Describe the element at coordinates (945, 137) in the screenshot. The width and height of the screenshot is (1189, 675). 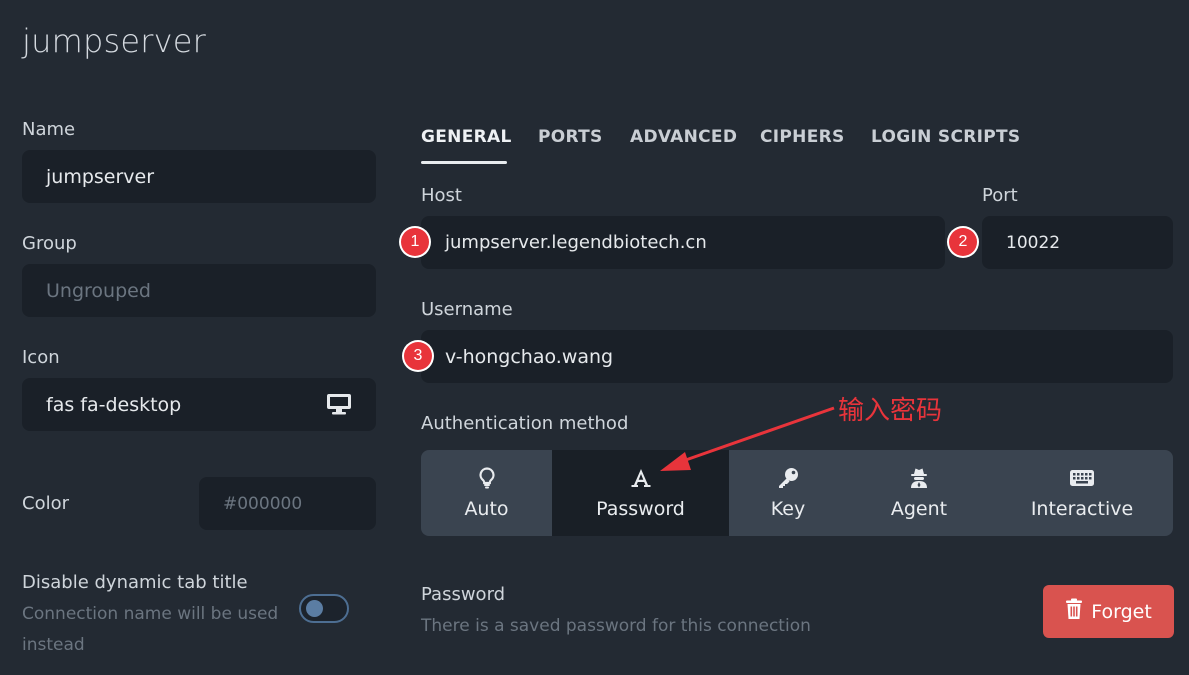
I see `tab-login-scripts: LOGIN SCRIPTS` at that location.